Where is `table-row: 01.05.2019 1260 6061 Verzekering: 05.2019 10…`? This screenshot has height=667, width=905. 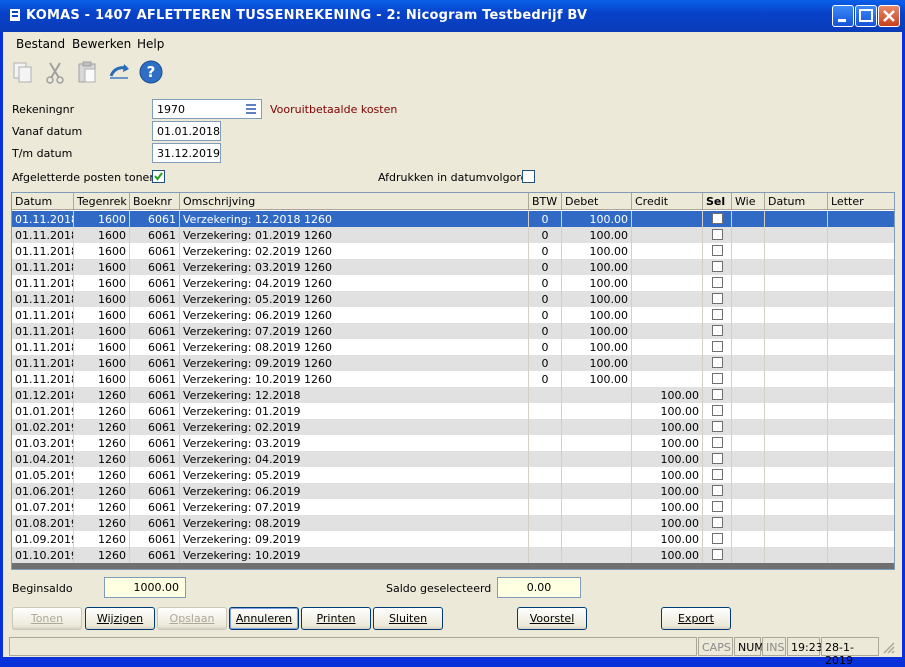 table-row: 01.05.2019 1260 6061 Verzekering: 05.2019 10… is located at coordinates (453, 475).